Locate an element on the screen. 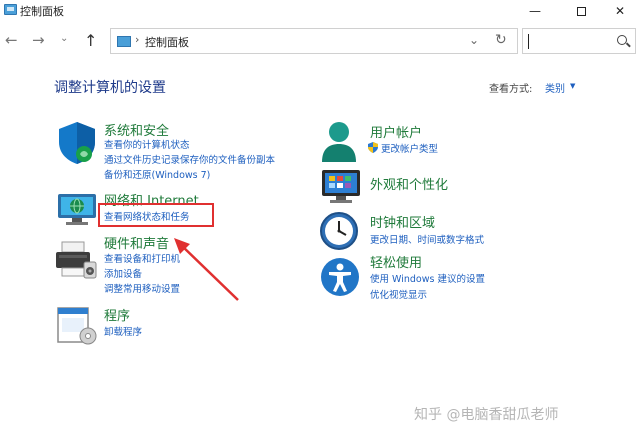  link-change-date-time: 更改日期、时间或数字格式 is located at coordinates (427, 239).